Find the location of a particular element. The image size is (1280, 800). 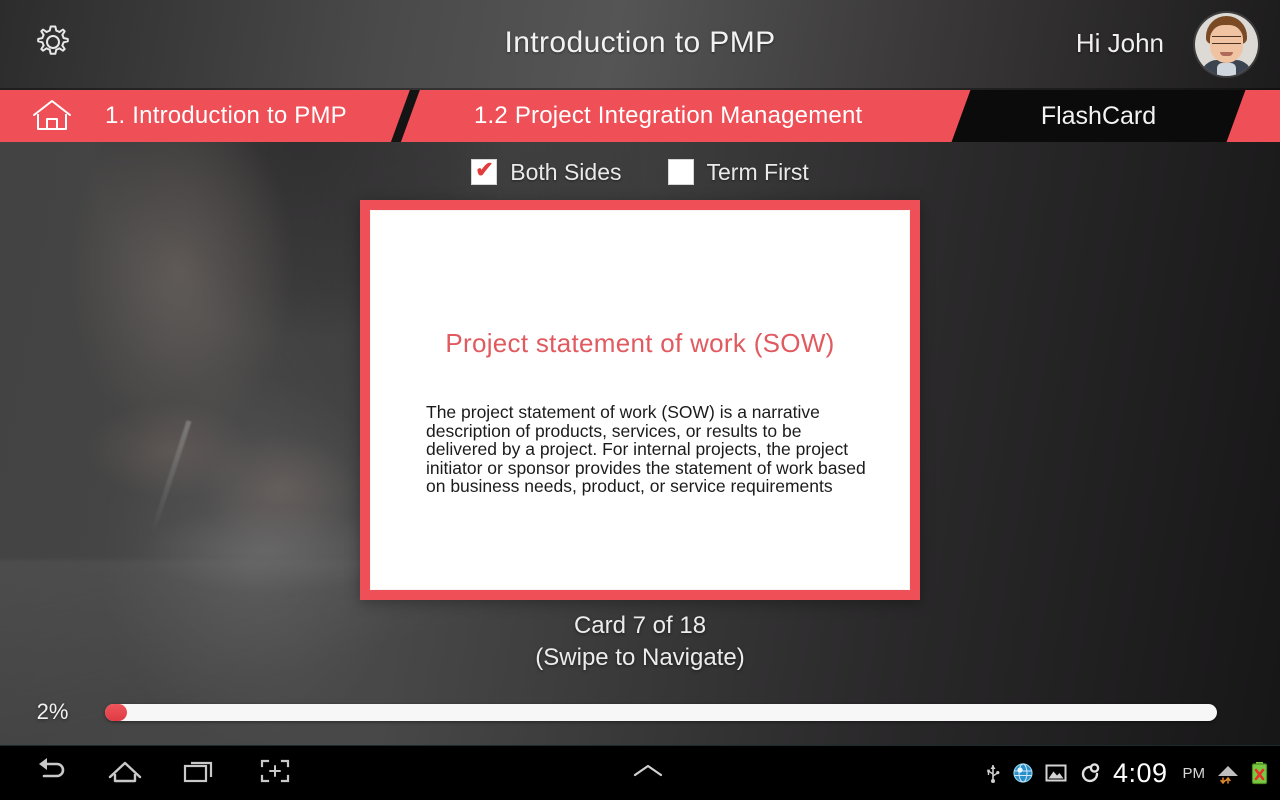

checkbox-term-first is located at coordinates (680, 172).